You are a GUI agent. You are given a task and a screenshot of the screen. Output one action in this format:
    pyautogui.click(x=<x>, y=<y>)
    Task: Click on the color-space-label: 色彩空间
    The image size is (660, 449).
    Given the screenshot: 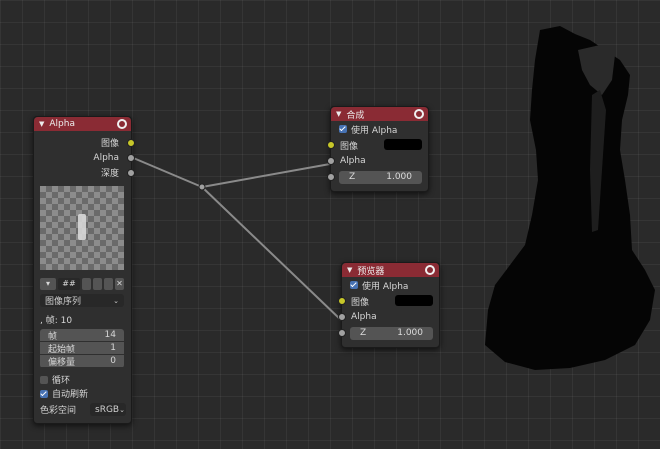 What is the action you would take?
    pyautogui.click(x=58, y=411)
    